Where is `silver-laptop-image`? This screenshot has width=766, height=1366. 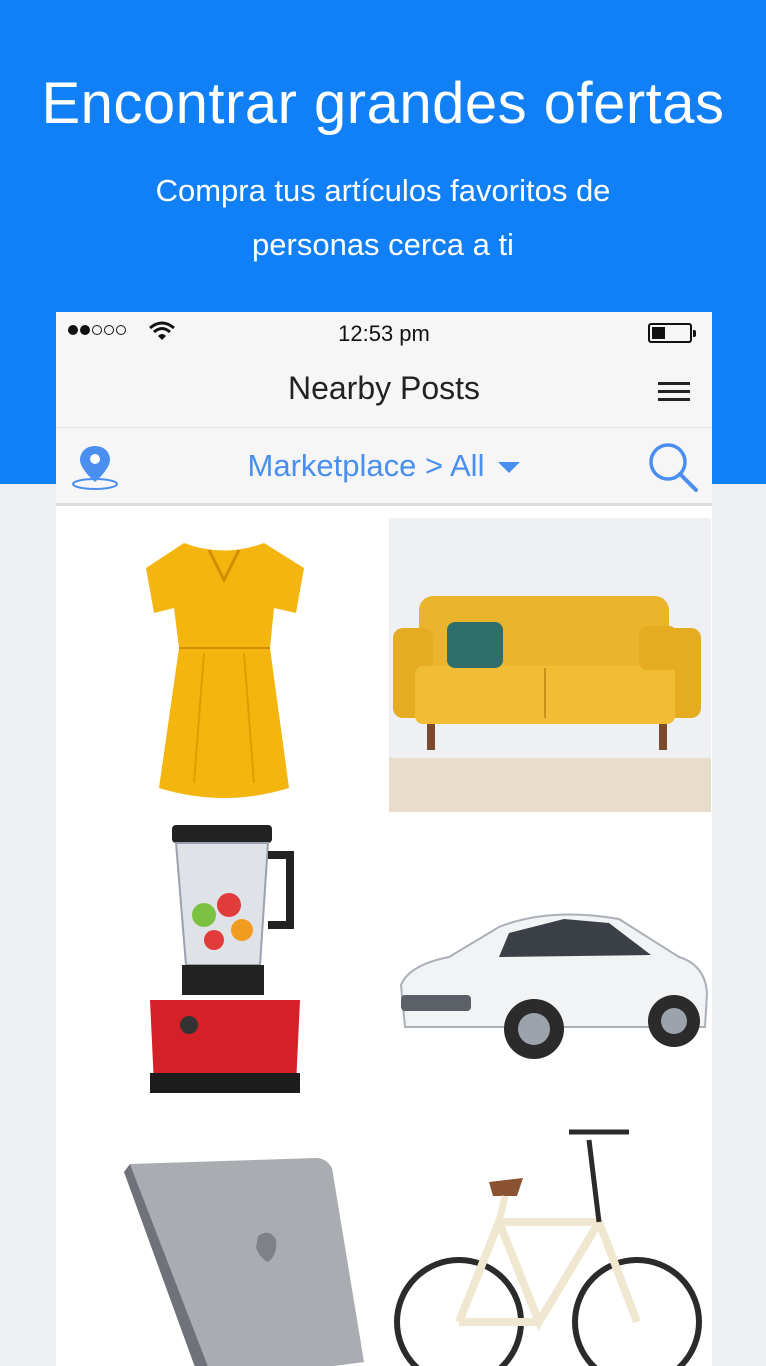
silver-laptop-image is located at coordinates (244, 1262).